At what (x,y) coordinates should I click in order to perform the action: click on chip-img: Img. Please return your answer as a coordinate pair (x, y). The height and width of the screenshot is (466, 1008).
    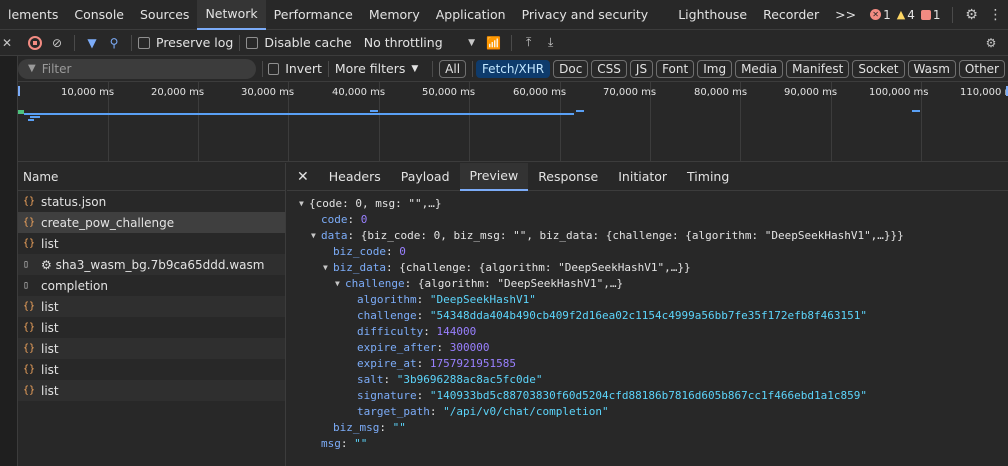
    Looking at the image, I should click on (715, 68).